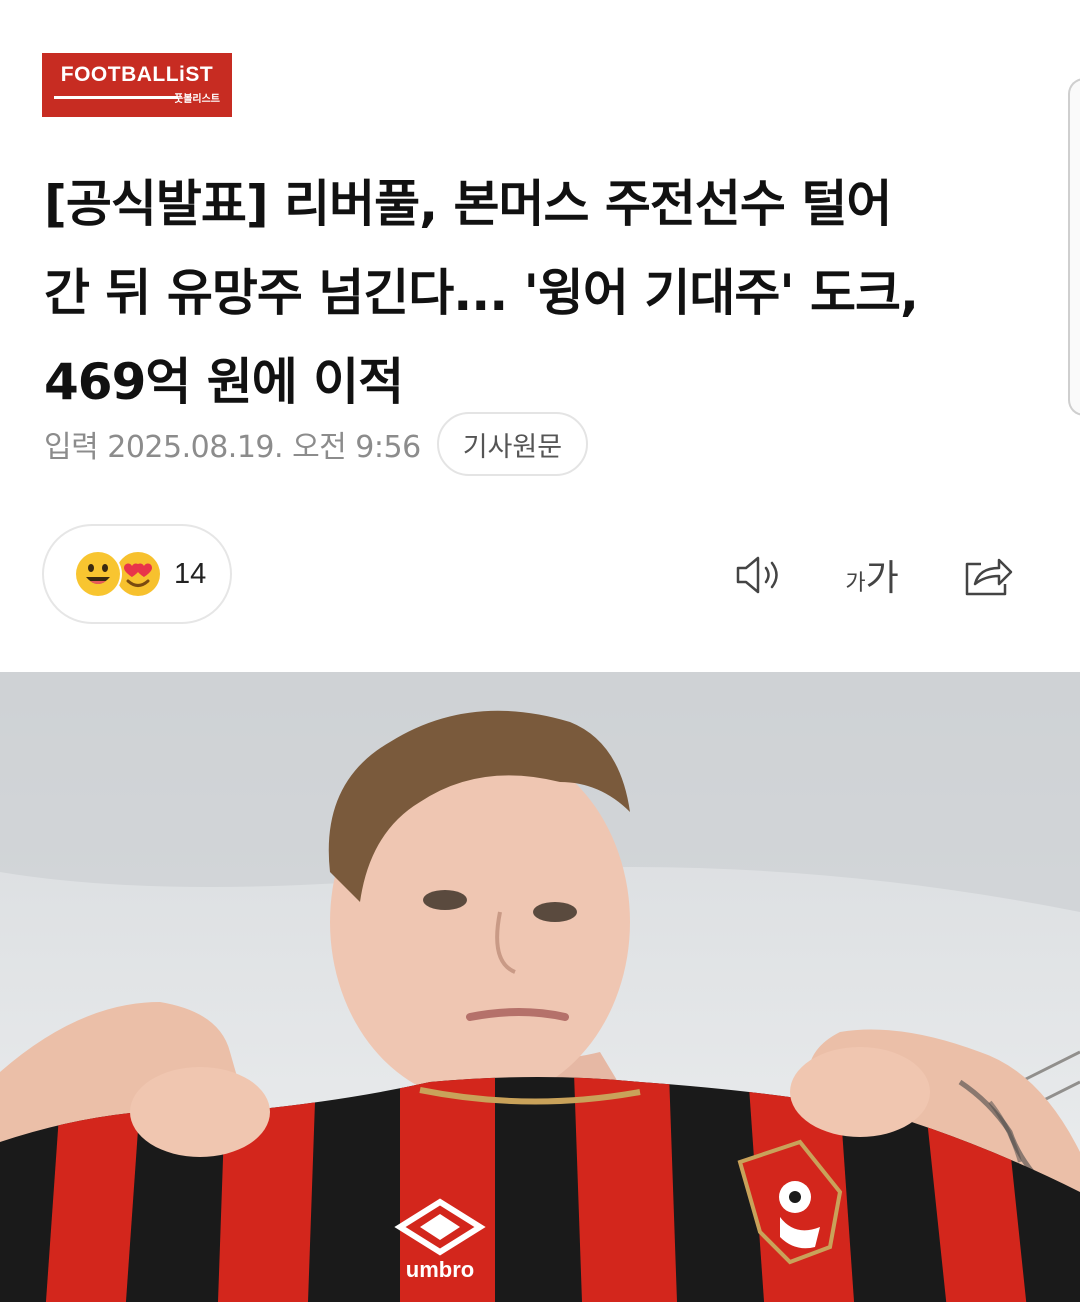  I want to click on share-icon, so click(989, 577).